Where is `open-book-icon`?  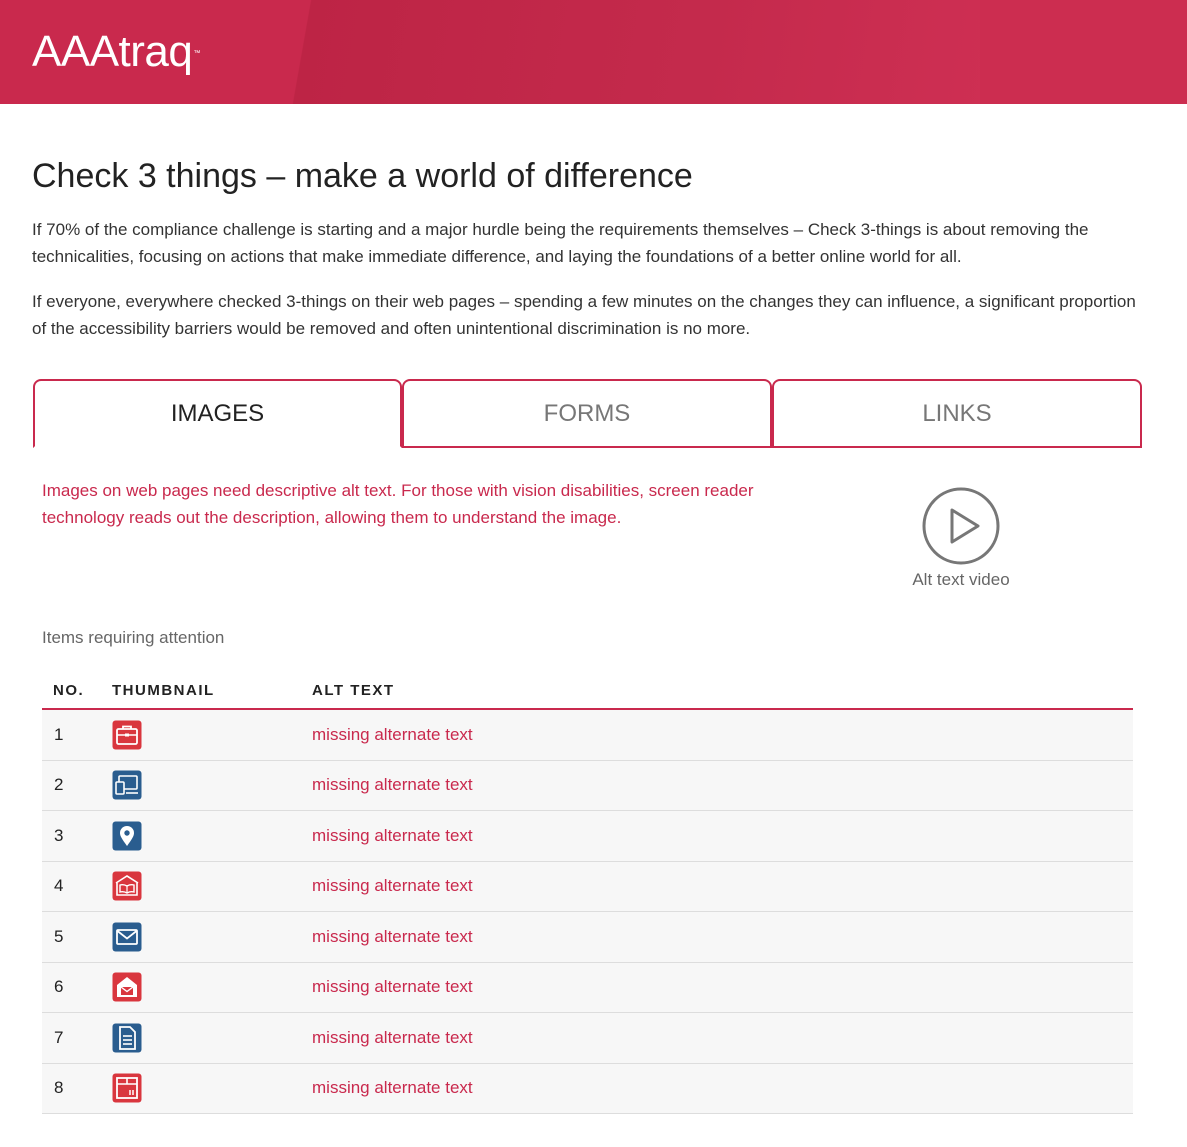 open-book-icon is located at coordinates (127, 886).